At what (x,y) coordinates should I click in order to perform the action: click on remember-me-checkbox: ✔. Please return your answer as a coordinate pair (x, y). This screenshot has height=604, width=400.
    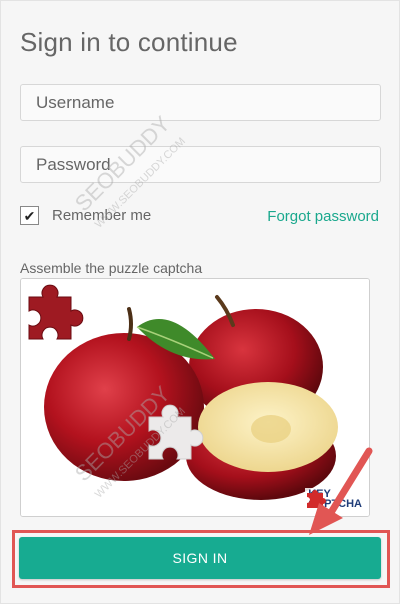
    Looking at the image, I should click on (29, 215).